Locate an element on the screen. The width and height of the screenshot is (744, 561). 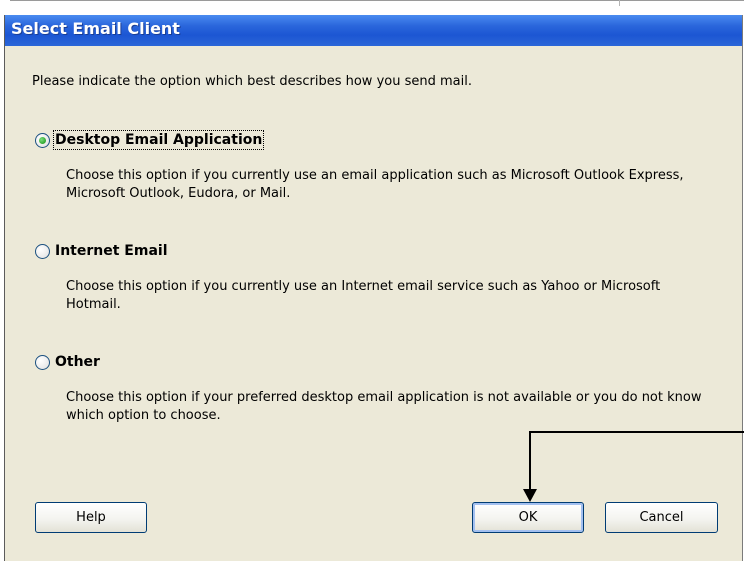
radio-desktop-email is located at coordinates (42, 140).